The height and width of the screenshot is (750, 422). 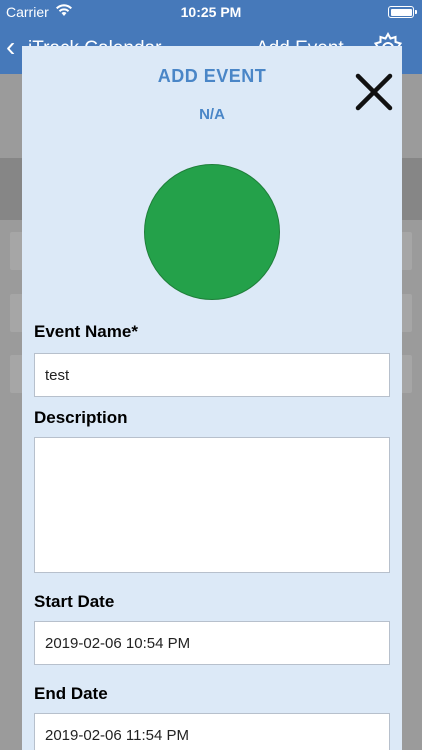 I want to click on battery-icon, so click(x=402, y=12).